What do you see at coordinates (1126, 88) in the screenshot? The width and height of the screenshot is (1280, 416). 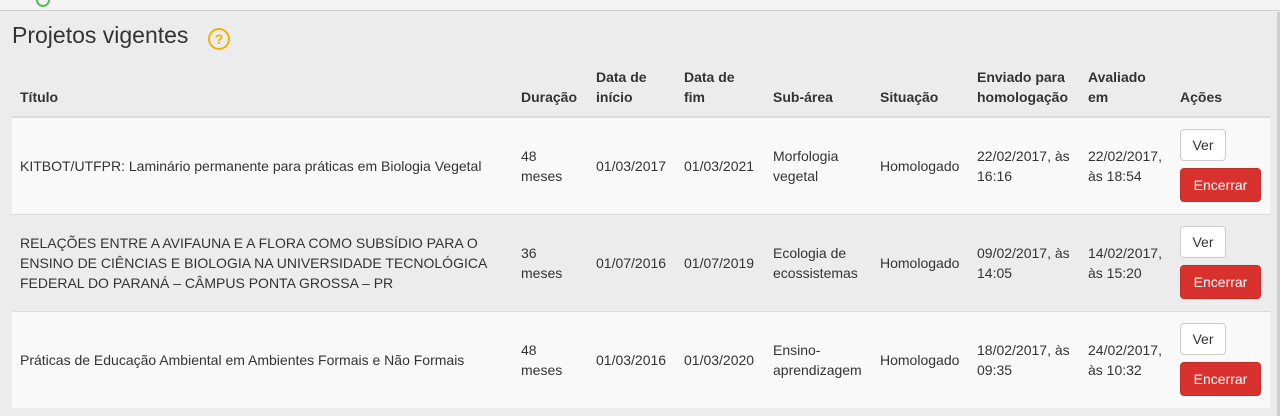 I see `header-avaliado: Avaliado em` at bounding box center [1126, 88].